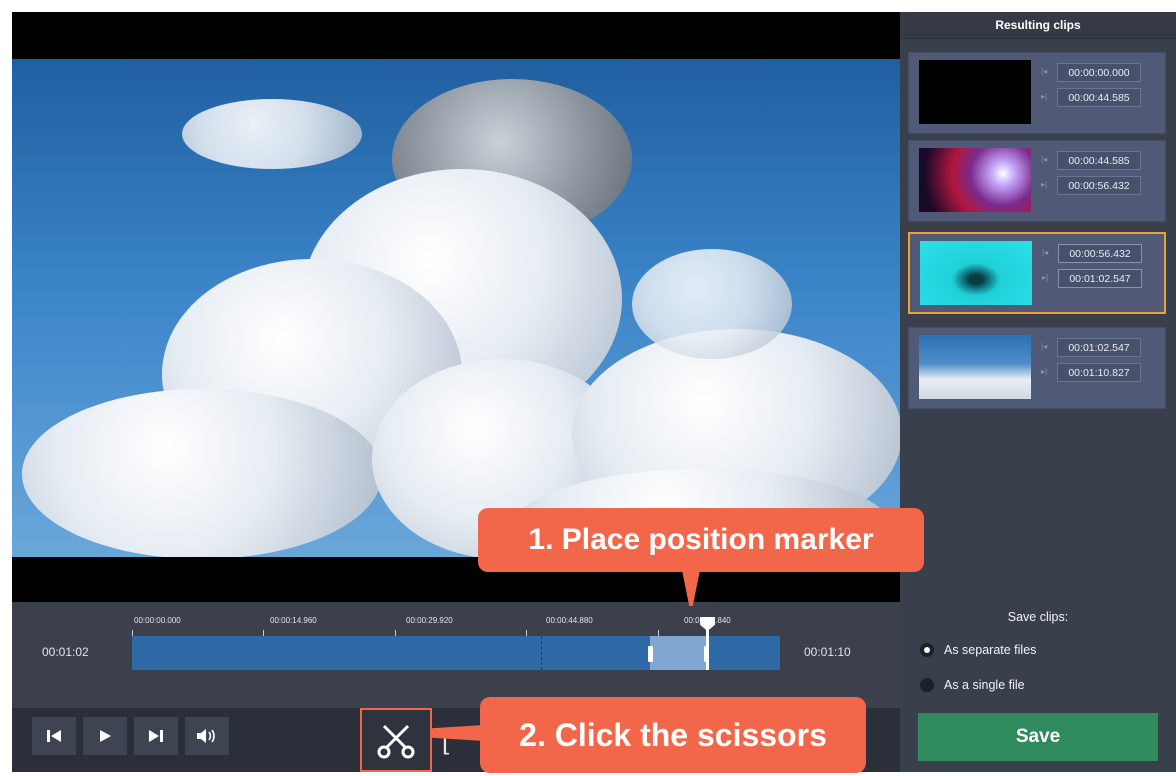 The image size is (1176, 776). What do you see at coordinates (1038, 737) in the screenshot?
I see `save-button: Save` at bounding box center [1038, 737].